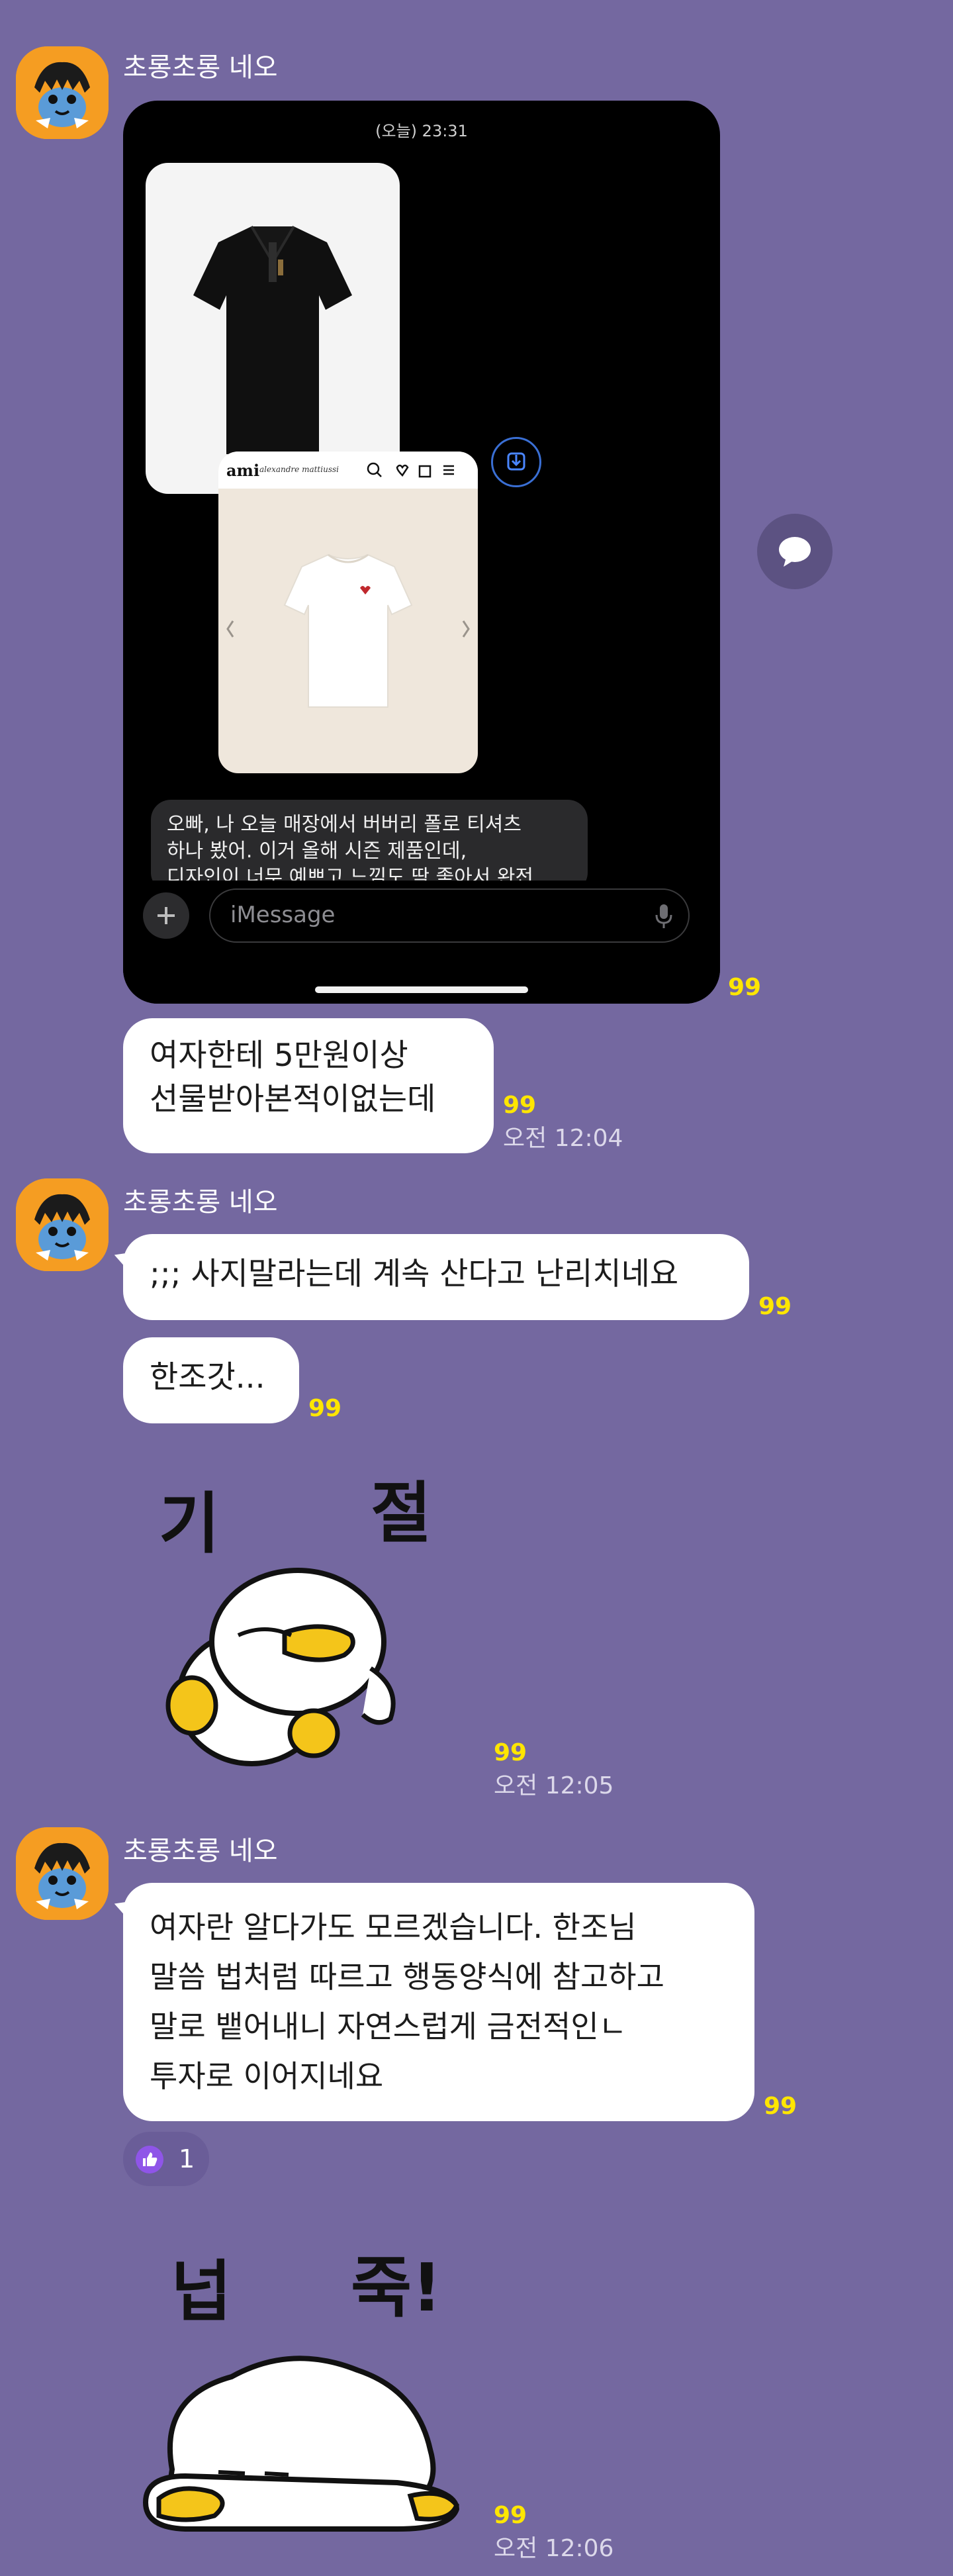 This screenshot has height=2576, width=953. Describe the element at coordinates (299, 469) in the screenshot. I see `brand-sublabel: alexandre mattiussi` at that location.